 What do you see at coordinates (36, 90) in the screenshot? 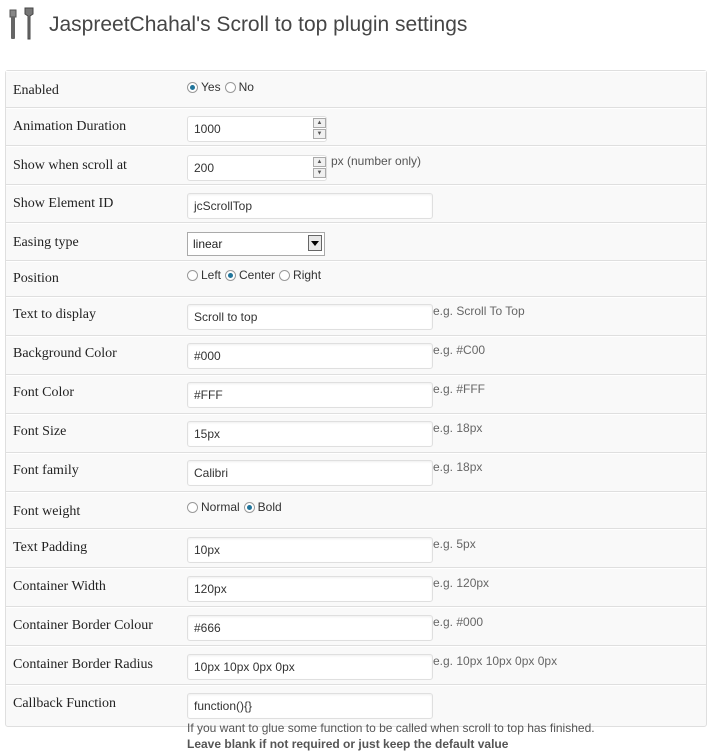
I see `enabled-label: Enabled` at bounding box center [36, 90].